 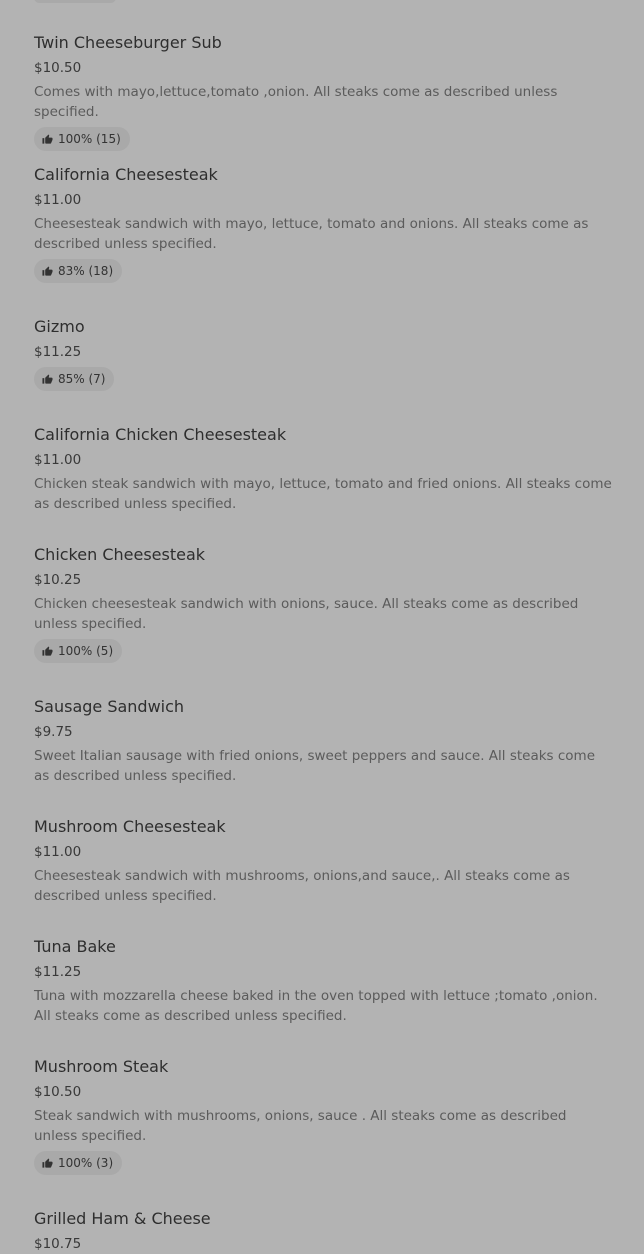 I want to click on item-name: Chicken Cheesesteak, so click(x=120, y=554).